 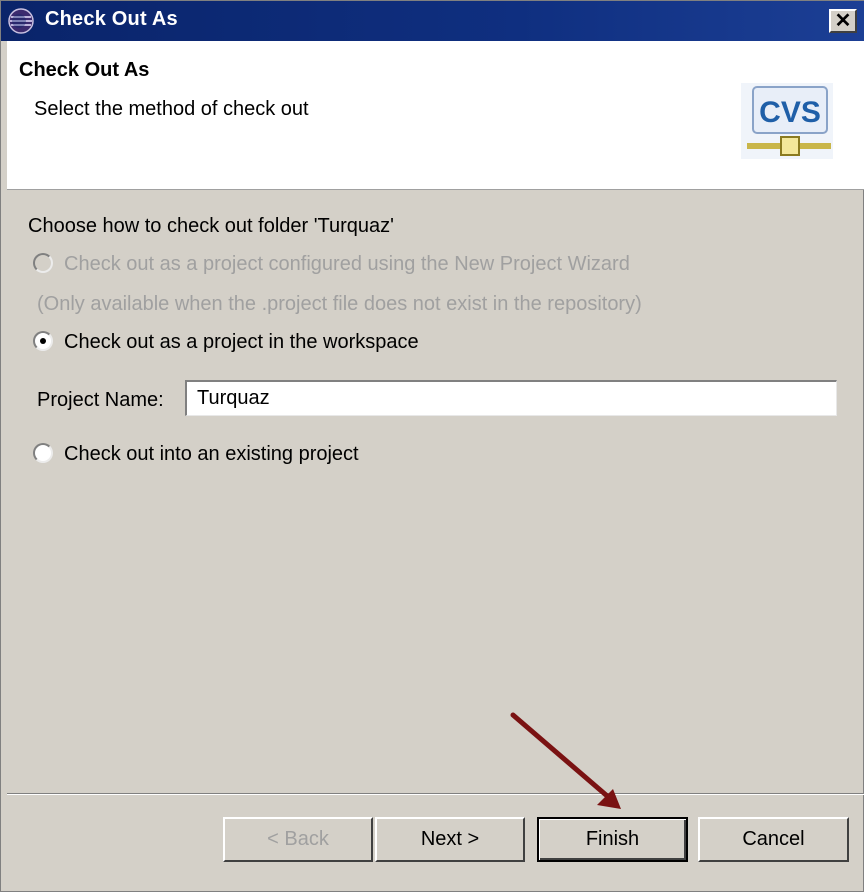 I want to click on option-existing-project-label: Check out into an existing project, so click(x=211, y=454).